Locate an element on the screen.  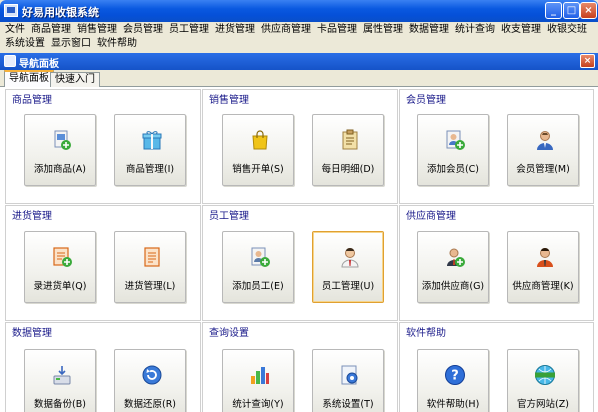
home-icon is located at coordinates (10, 61).